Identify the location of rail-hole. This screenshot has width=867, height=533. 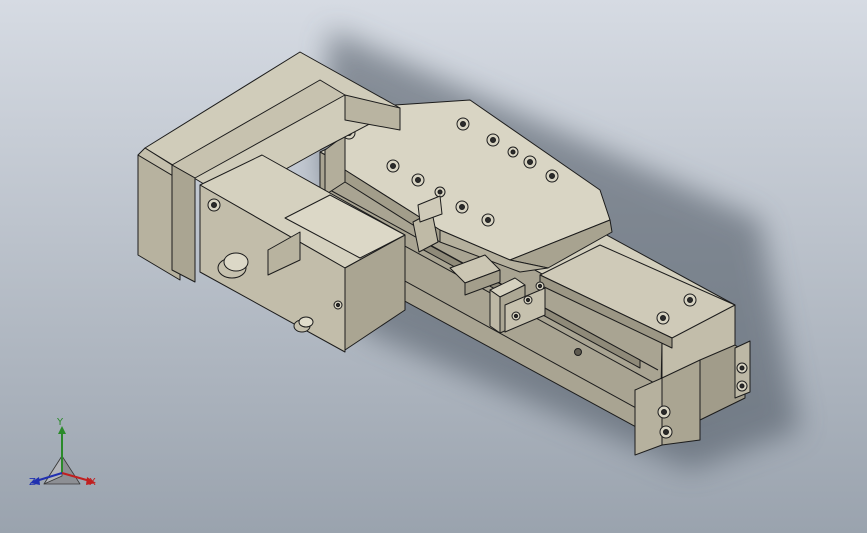
(578, 352).